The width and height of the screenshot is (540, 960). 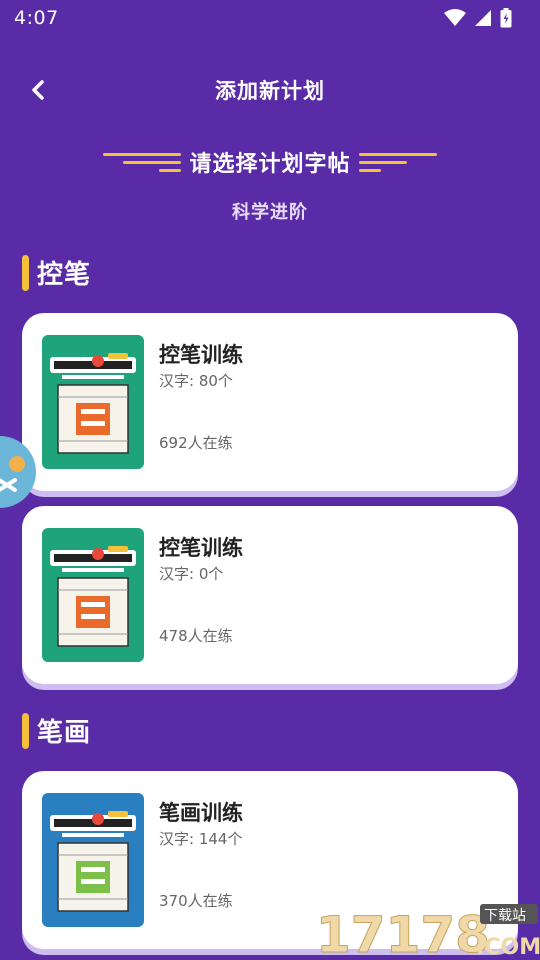 I want to click on card-char-count: 汉字: 0个, so click(x=191, y=574).